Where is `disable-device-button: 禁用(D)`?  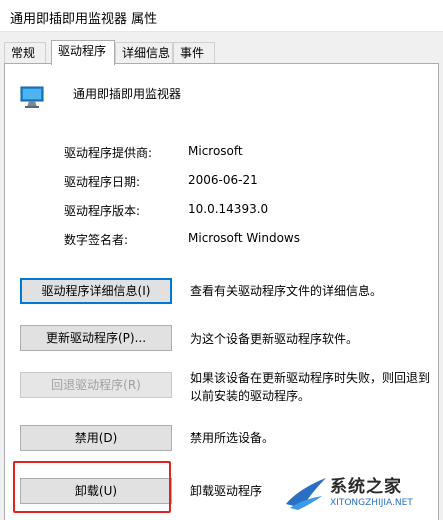
disable-device-button: 禁用(D) is located at coordinates (96, 438).